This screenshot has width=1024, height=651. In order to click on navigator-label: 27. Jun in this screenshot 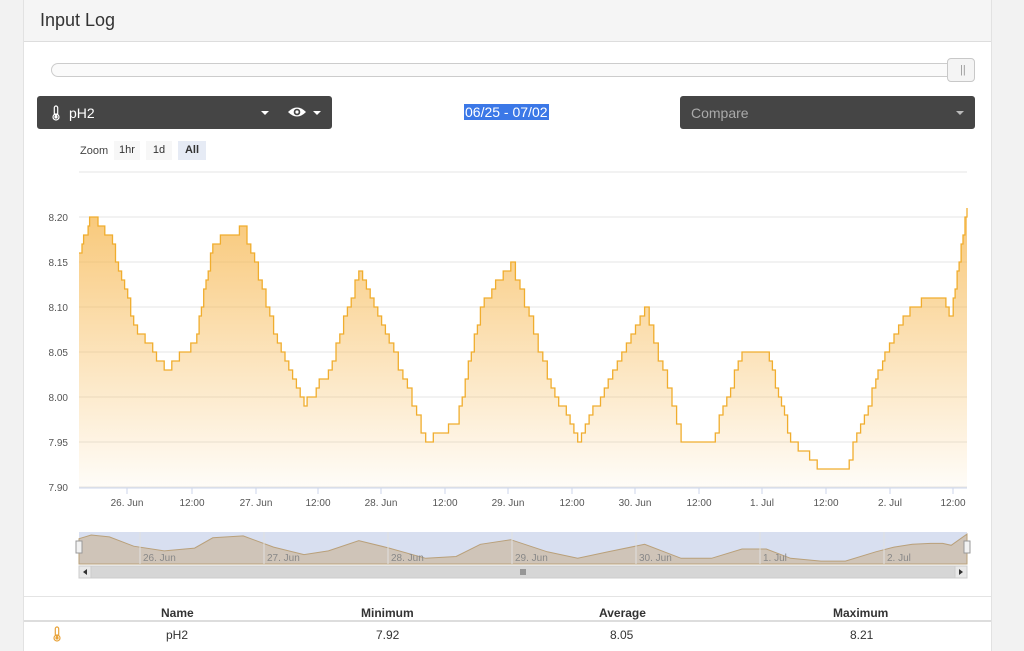, I will do `click(283, 558)`.